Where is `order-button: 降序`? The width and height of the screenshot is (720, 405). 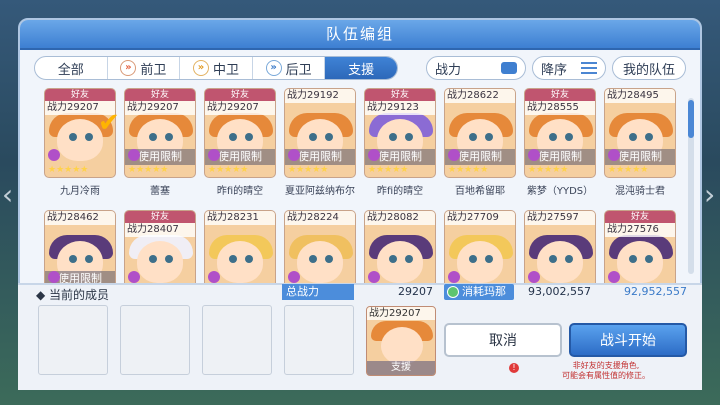 order-button: 降序 is located at coordinates (569, 68).